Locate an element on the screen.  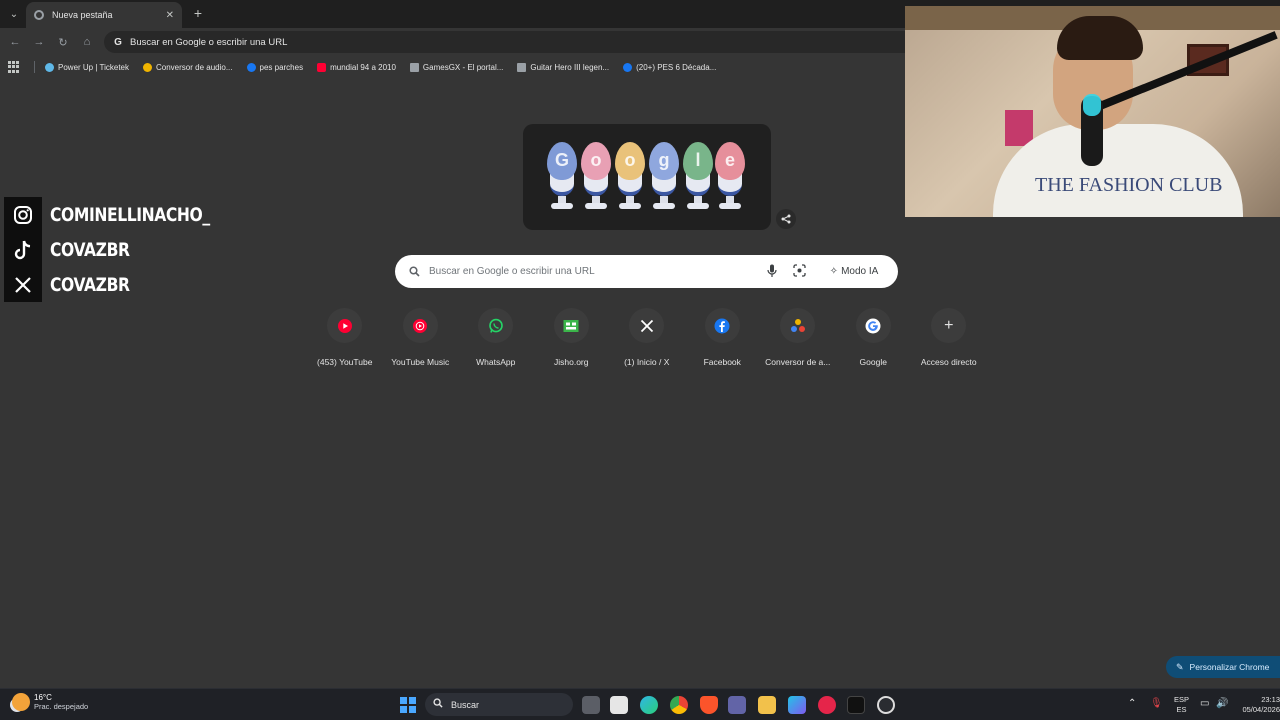
x-icon is located at coordinates (646, 325).